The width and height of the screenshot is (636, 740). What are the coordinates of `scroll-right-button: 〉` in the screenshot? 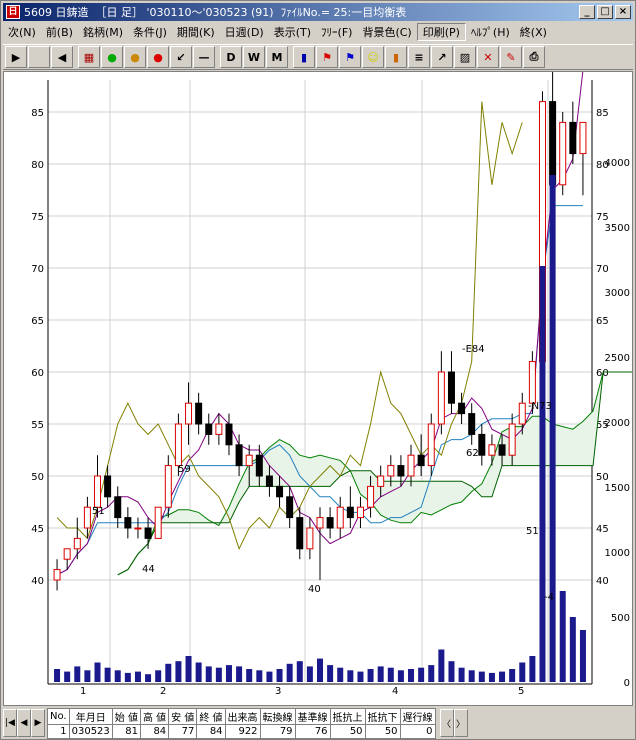 It's located at (460, 723).